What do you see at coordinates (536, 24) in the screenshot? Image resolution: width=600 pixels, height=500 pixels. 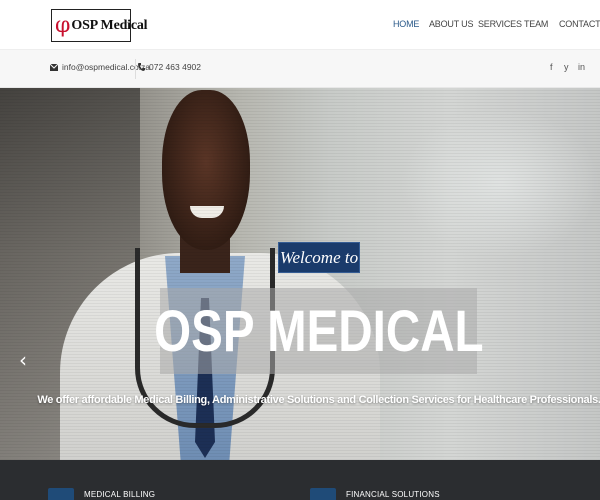 I see `nav-team: TEAM` at bounding box center [536, 24].